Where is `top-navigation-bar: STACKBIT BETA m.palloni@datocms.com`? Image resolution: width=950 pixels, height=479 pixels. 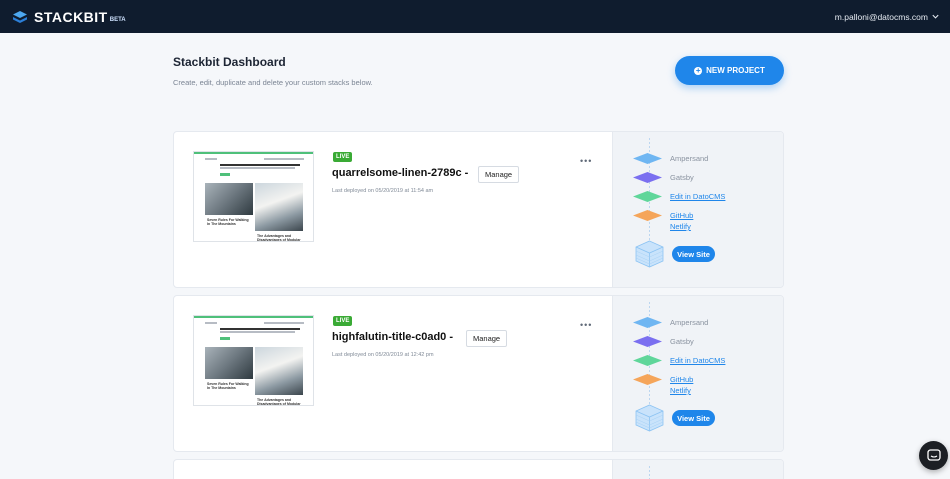 top-navigation-bar: STACKBIT BETA m.palloni@datocms.com is located at coordinates (475, 16).